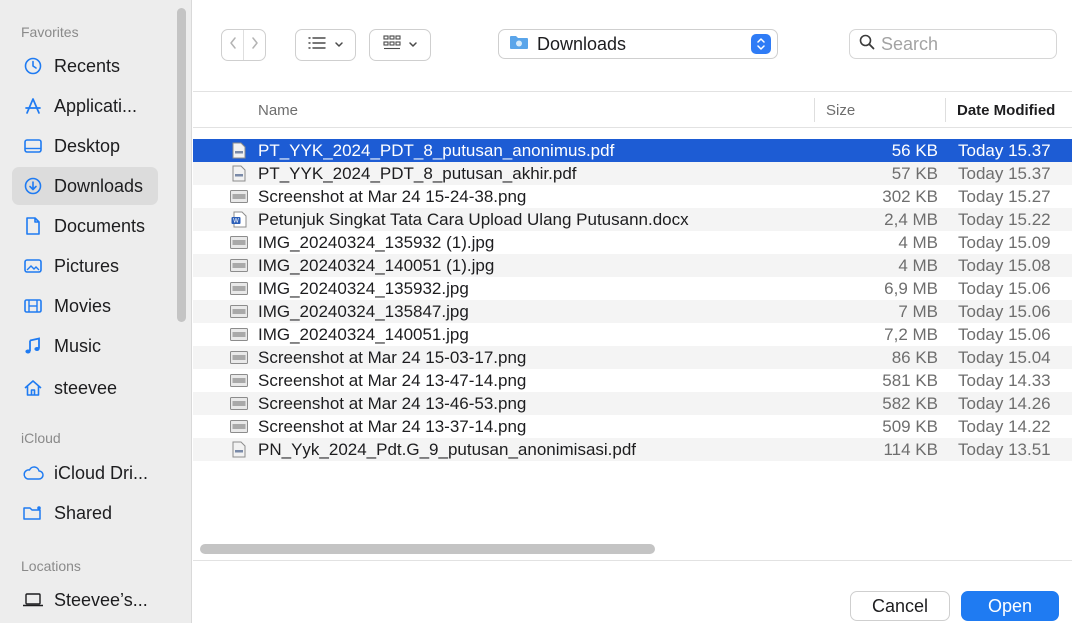  I want to click on file-size: 581 KB, so click(910, 380).